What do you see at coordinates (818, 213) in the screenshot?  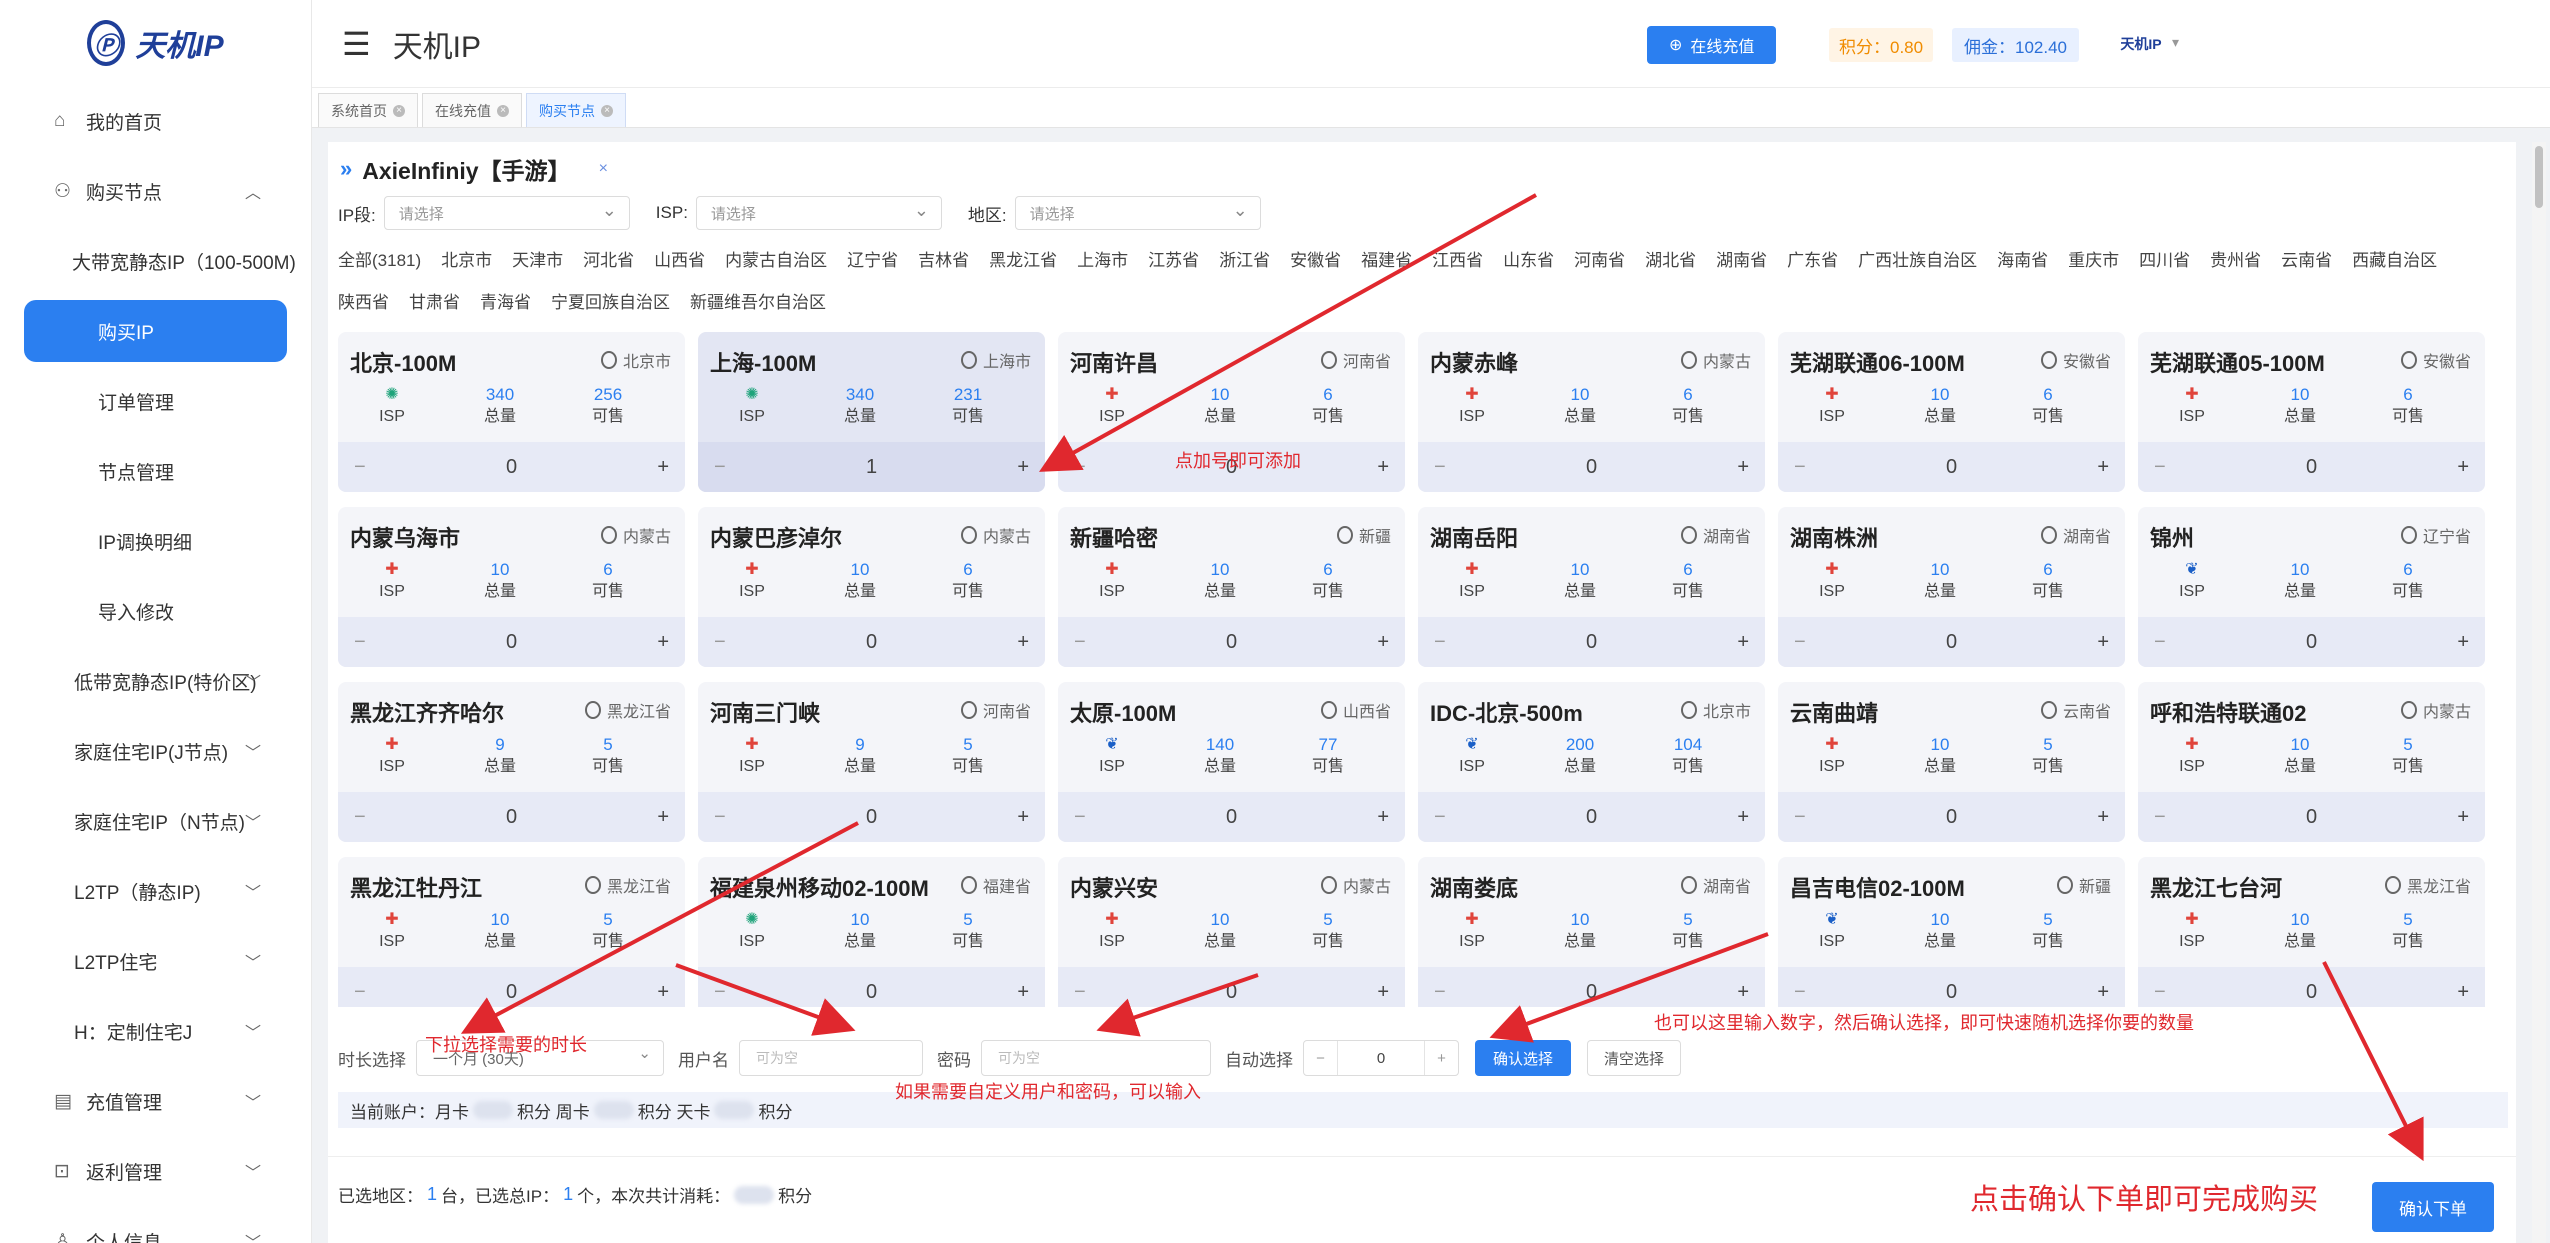 I see `isp-select: 请选择` at bounding box center [818, 213].